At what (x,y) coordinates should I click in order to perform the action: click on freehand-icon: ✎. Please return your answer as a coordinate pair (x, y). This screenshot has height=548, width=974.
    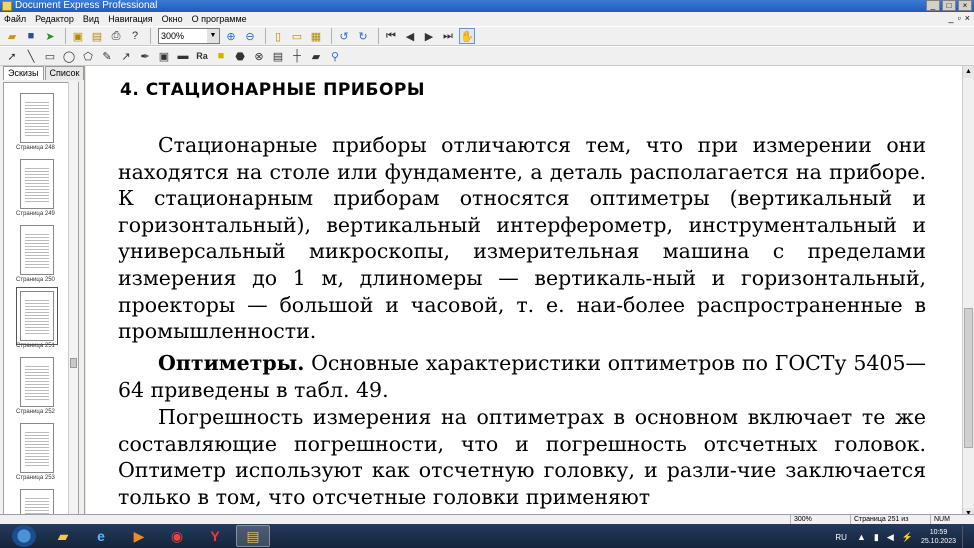
    Looking at the image, I should click on (107, 56).